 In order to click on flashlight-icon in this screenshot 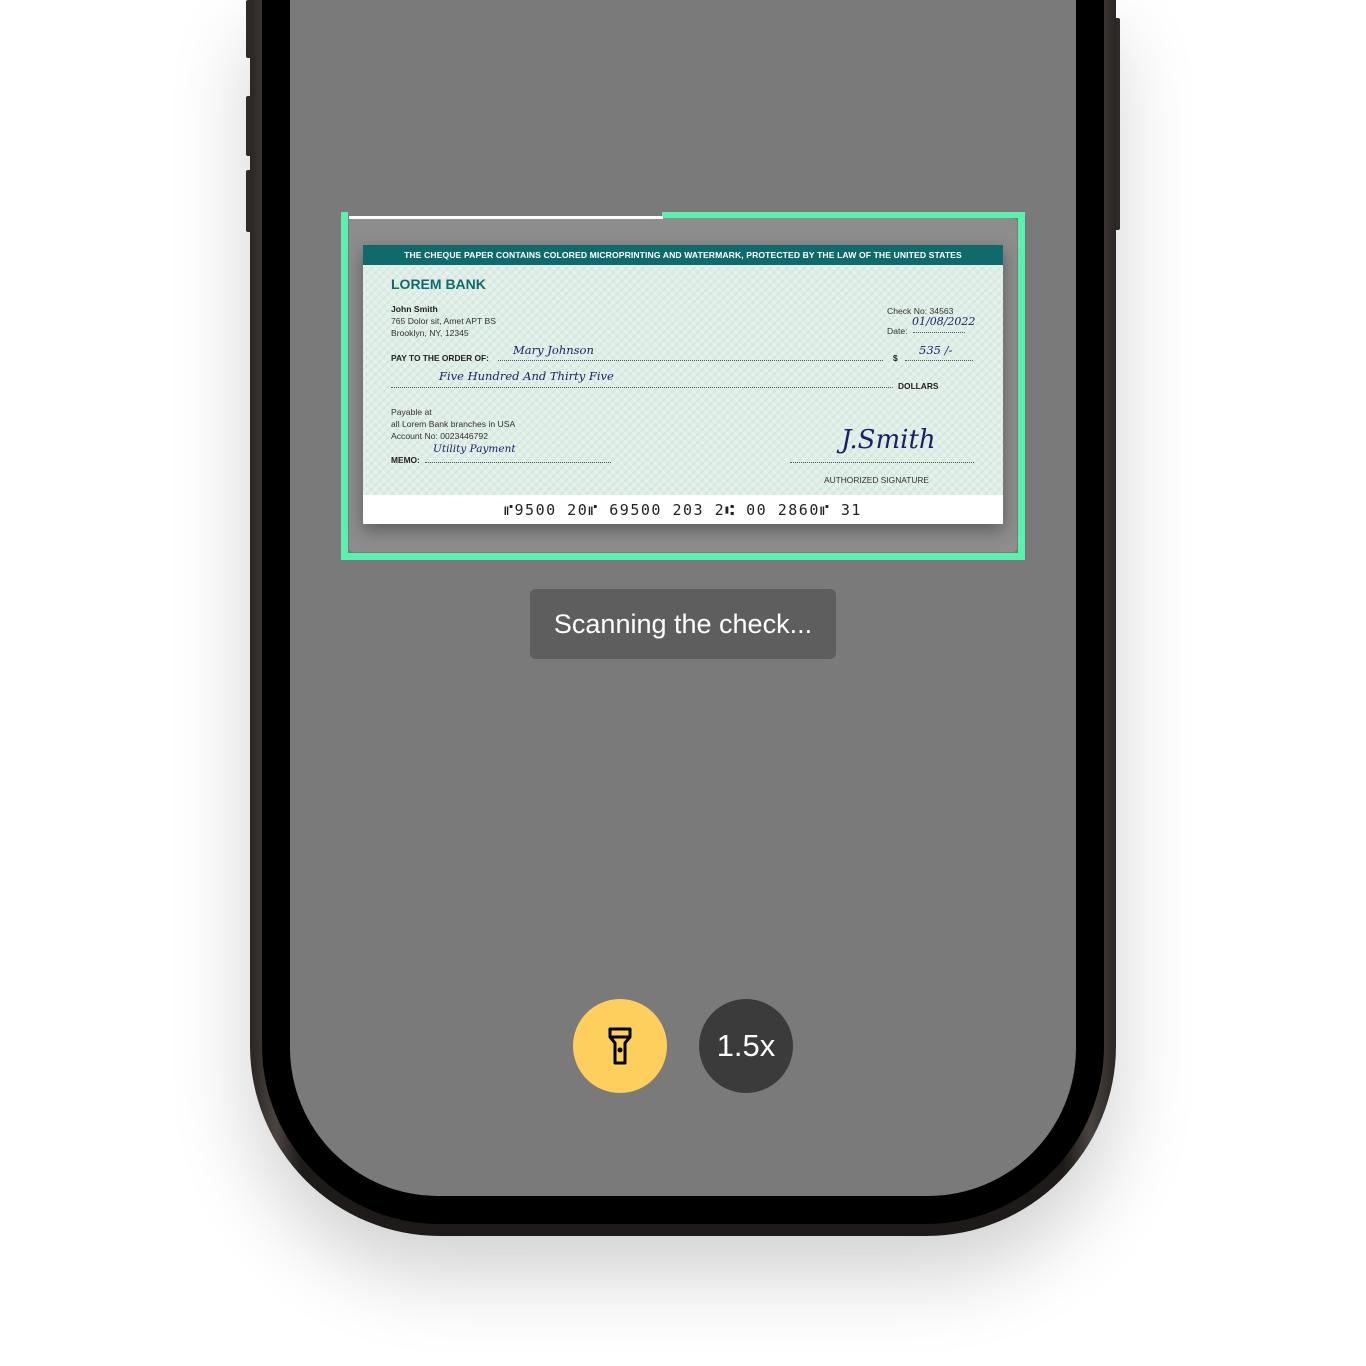, I will do `click(620, 1046)`.